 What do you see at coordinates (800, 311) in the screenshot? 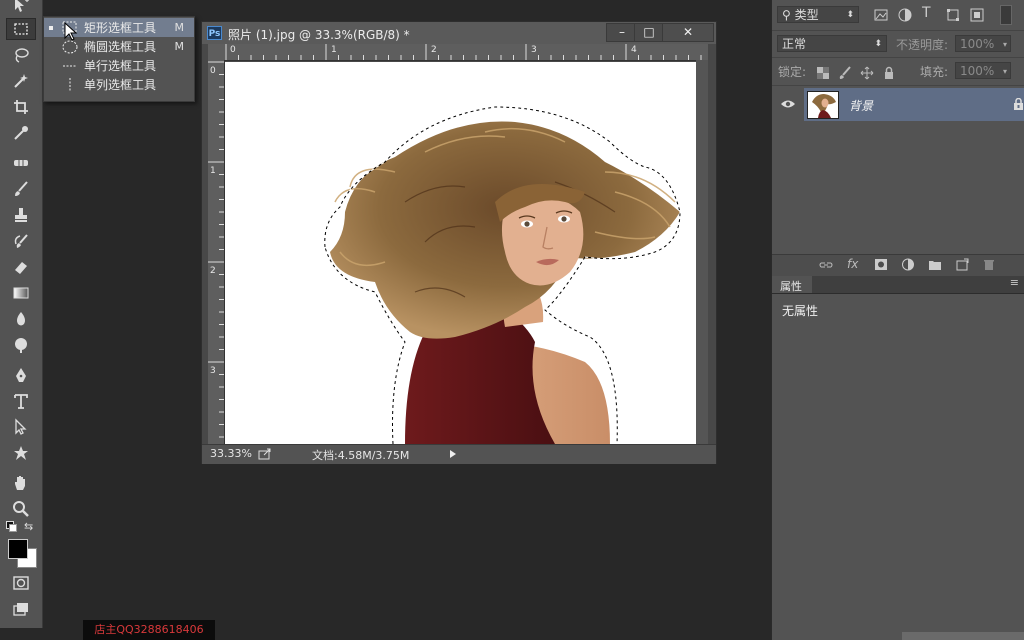
I see `no-properties-text: 无属性` at bounding box center [800, 311].